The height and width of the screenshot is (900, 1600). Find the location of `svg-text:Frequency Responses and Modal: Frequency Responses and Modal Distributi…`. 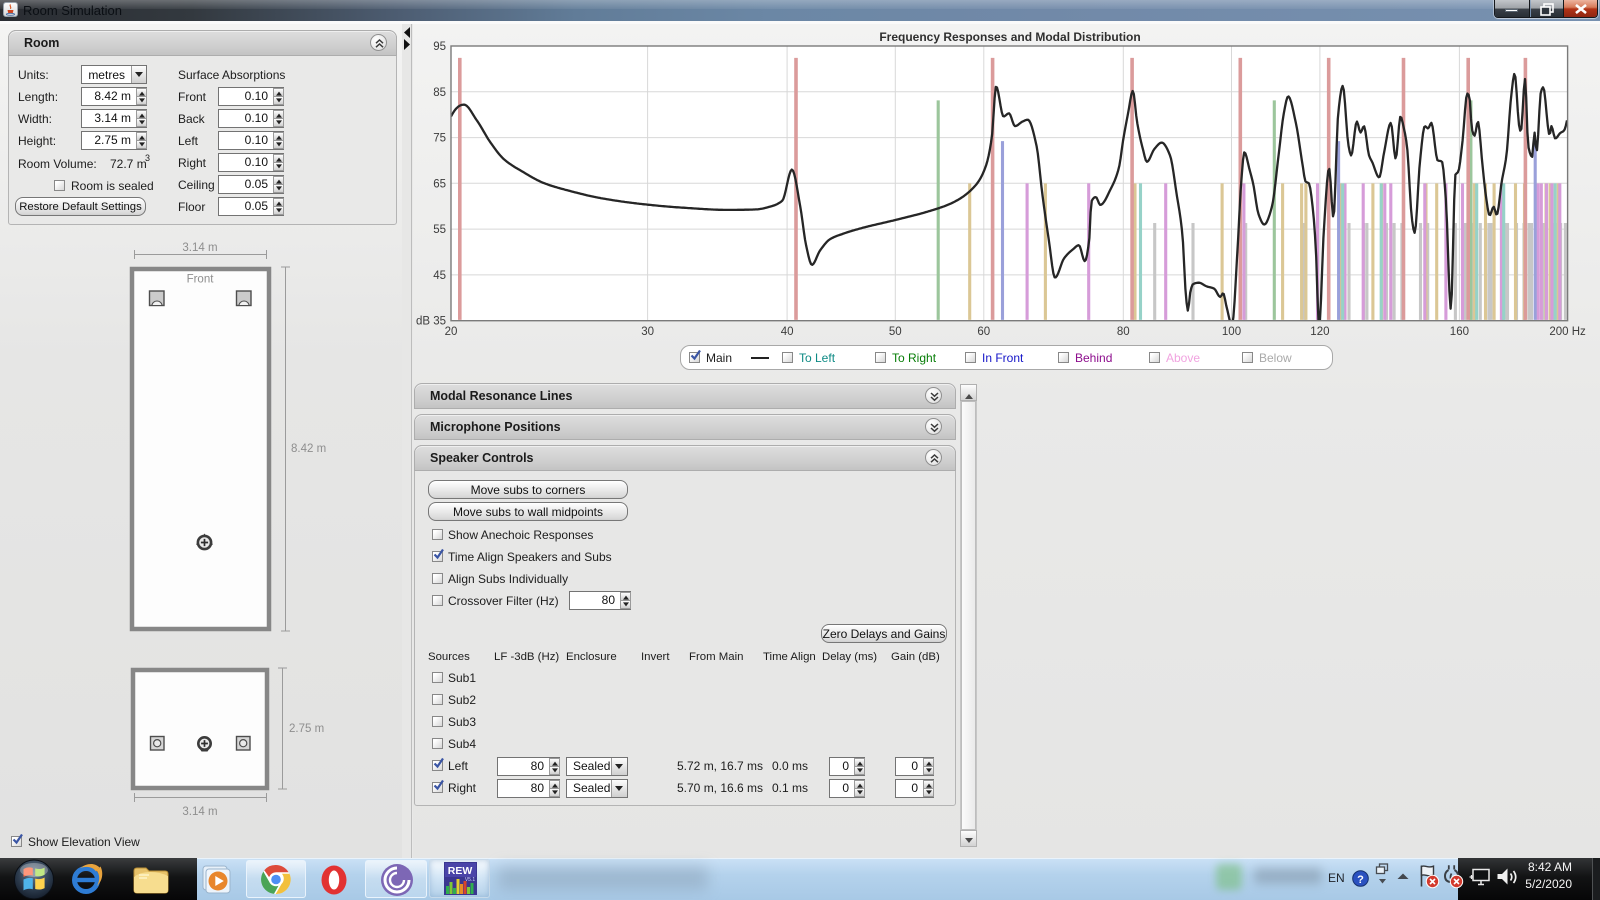

svg-text:Frequency Responses and Modal: Frequency Responses and Modal Distributi… is located at coordinates (1009, 37).